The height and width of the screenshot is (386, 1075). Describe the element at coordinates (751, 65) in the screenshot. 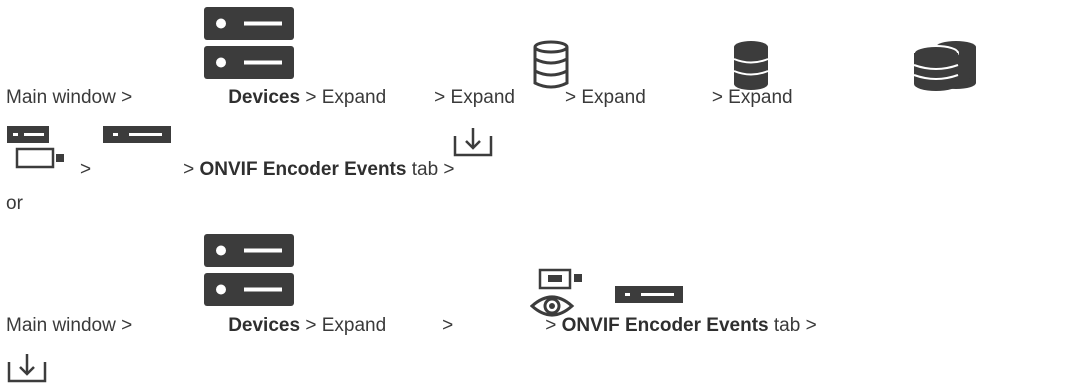

I see `database-solid-icon` at that location.